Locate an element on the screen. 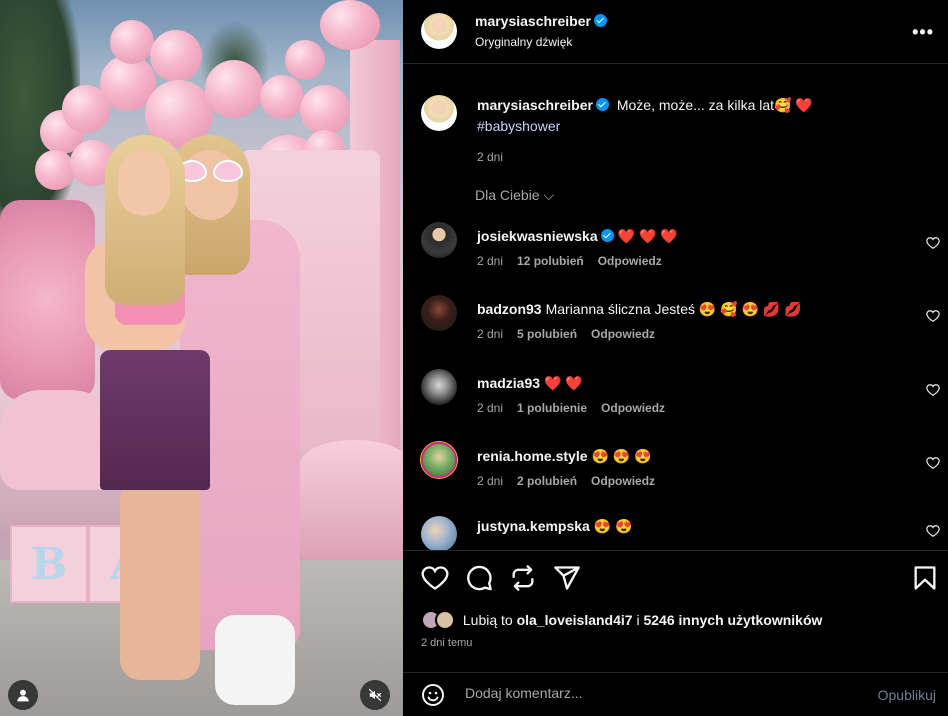  mute-button is located at coordinates (375, 695).